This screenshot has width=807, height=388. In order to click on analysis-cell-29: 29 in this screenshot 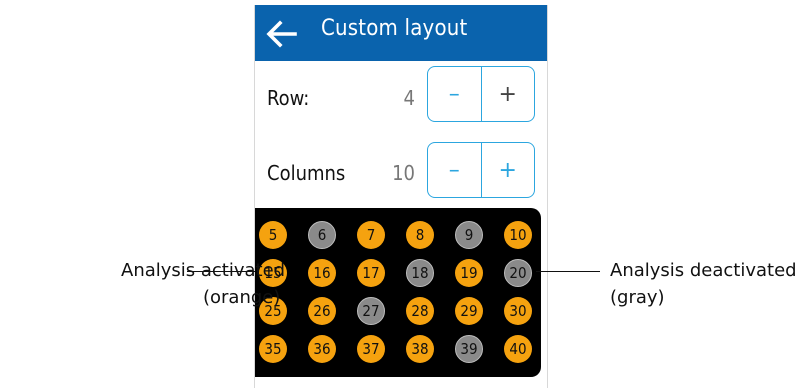, I will do `click(469, 311)`.